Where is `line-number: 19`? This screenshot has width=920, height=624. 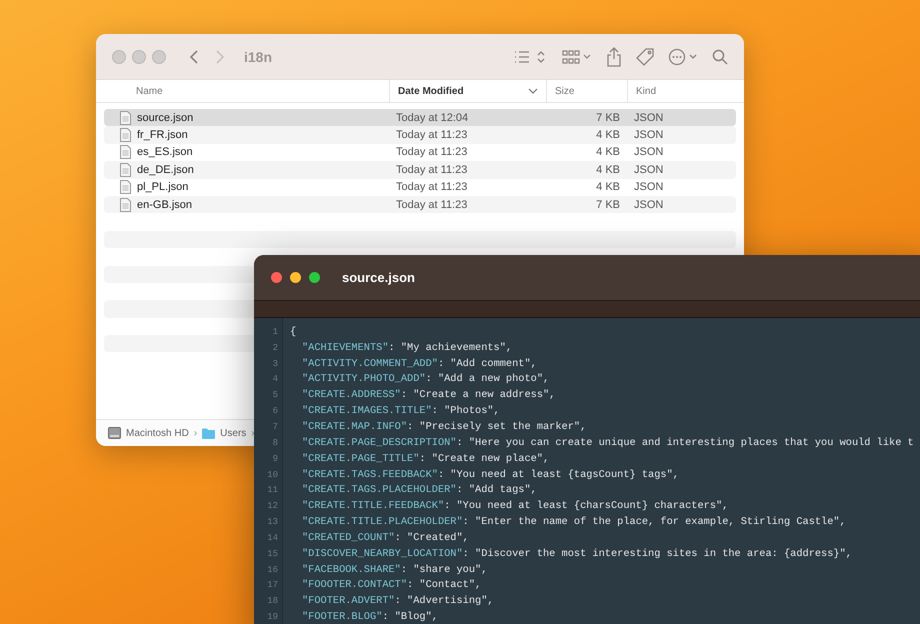 line-number: 19 is located at coordinates (272, 617).